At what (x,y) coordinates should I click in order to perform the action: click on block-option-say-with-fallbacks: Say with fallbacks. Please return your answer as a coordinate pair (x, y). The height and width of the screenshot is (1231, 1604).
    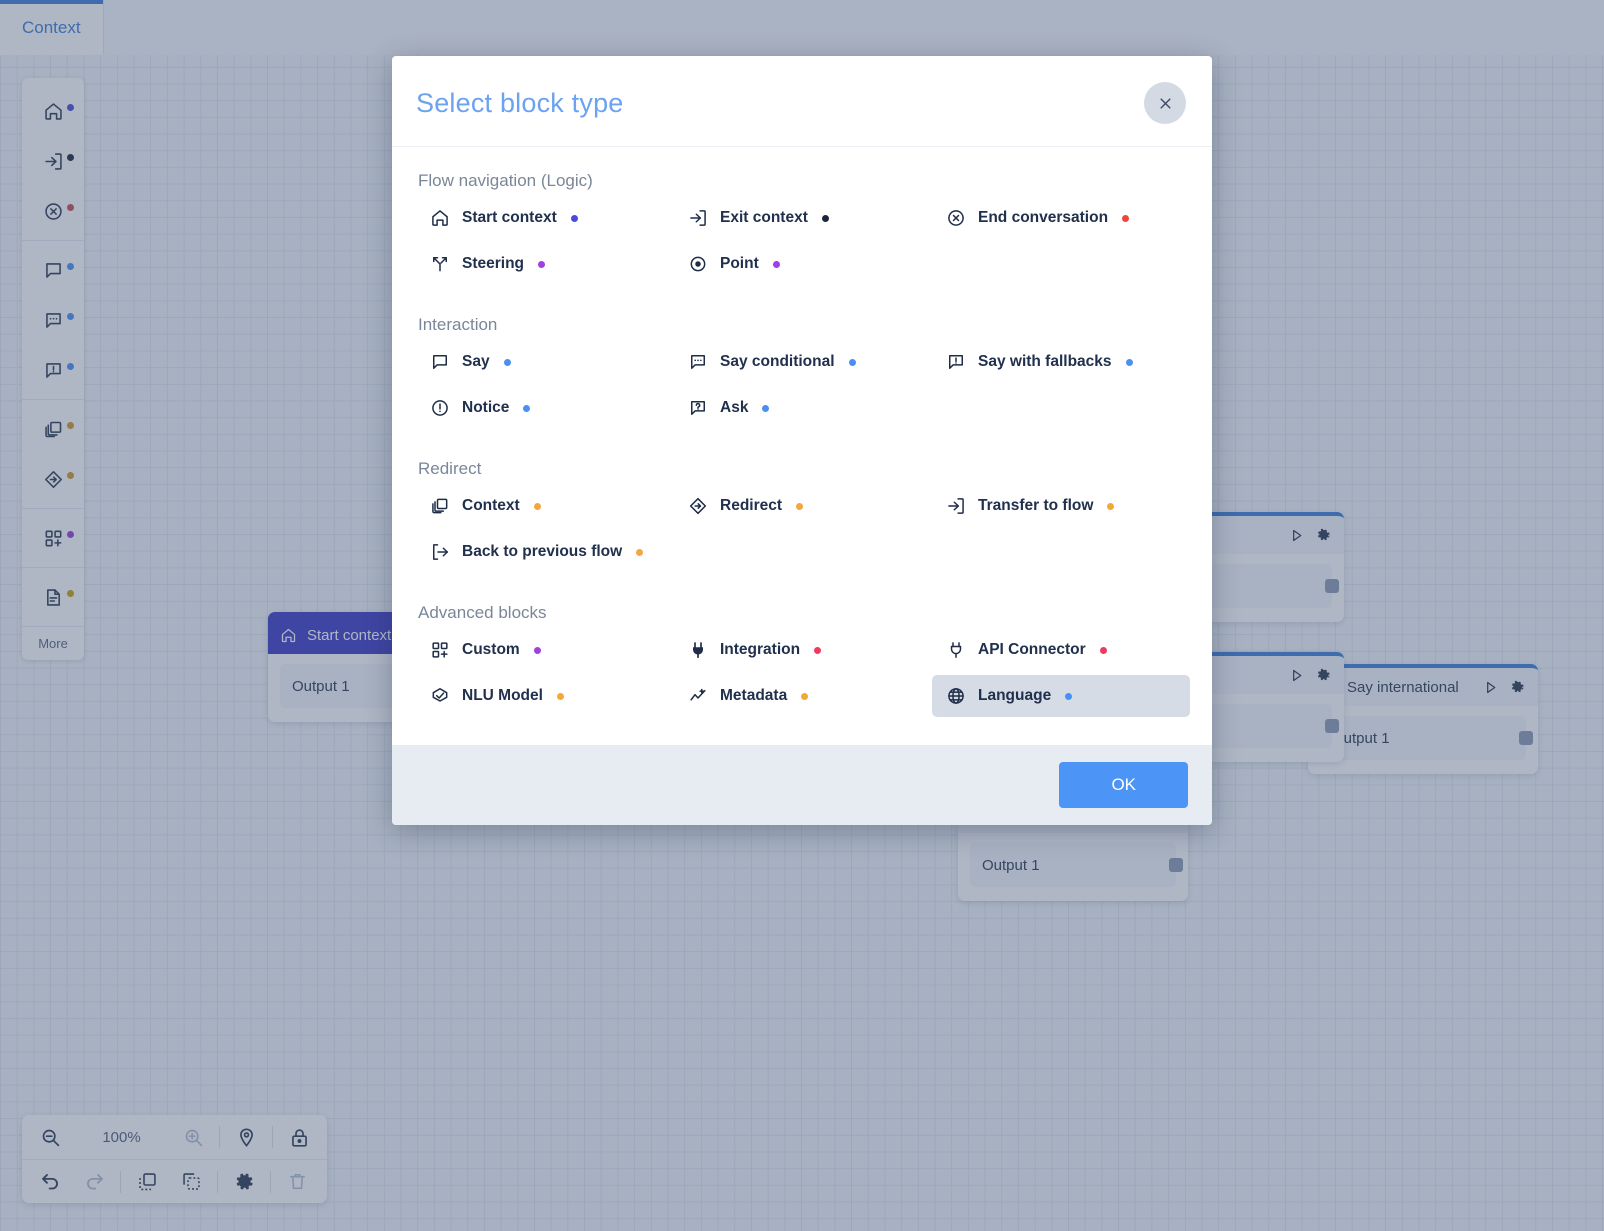
    Looking at the image, I should click on (1061, 362).